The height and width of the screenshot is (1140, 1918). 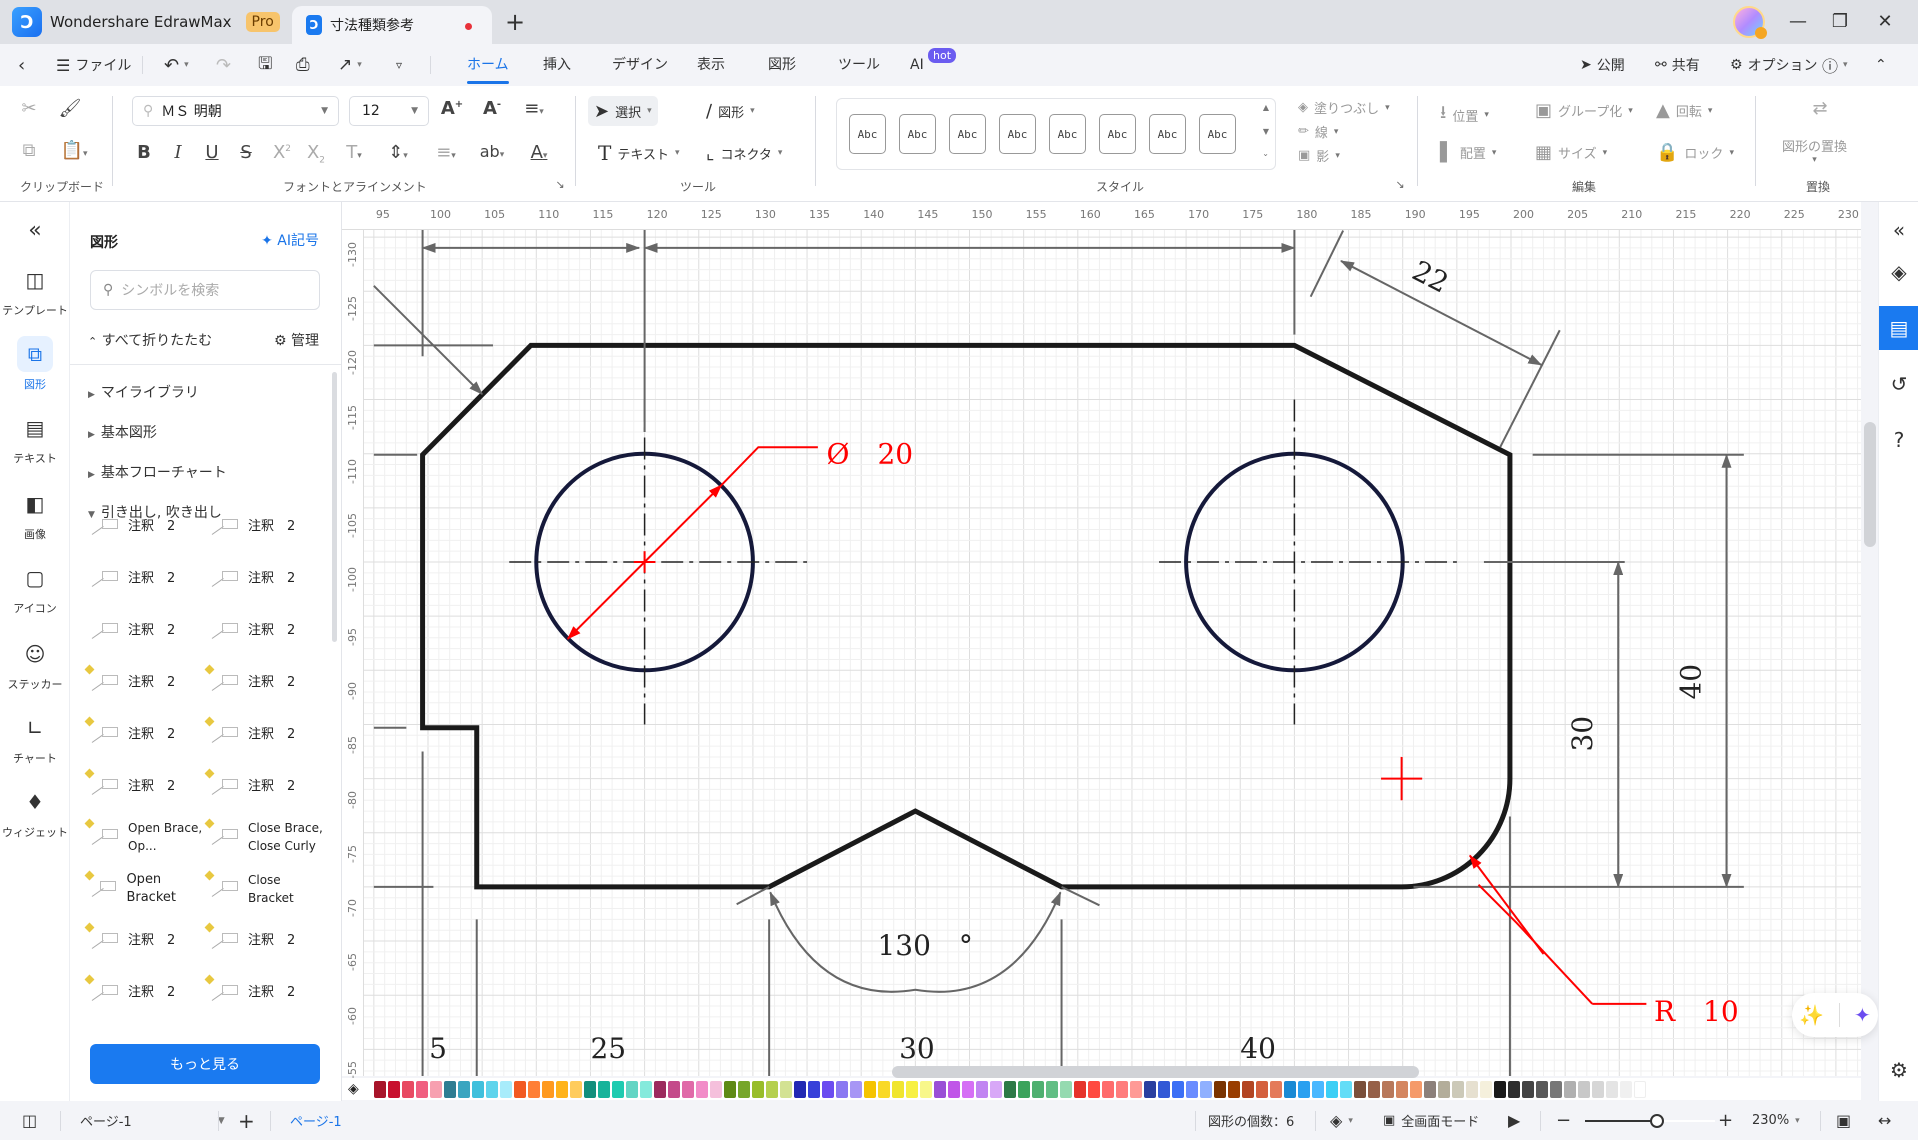 I want to click on gallery-scroll-down-icon: ▼, so click(x=1266, y=131).